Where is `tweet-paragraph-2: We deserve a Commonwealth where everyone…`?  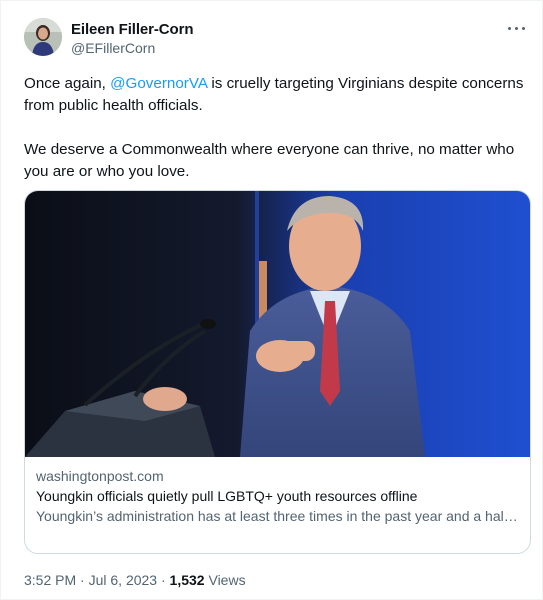
tweet-paragraph-2: We deserve a Commonwealth where everyone… is located at coordinates (269, 160).